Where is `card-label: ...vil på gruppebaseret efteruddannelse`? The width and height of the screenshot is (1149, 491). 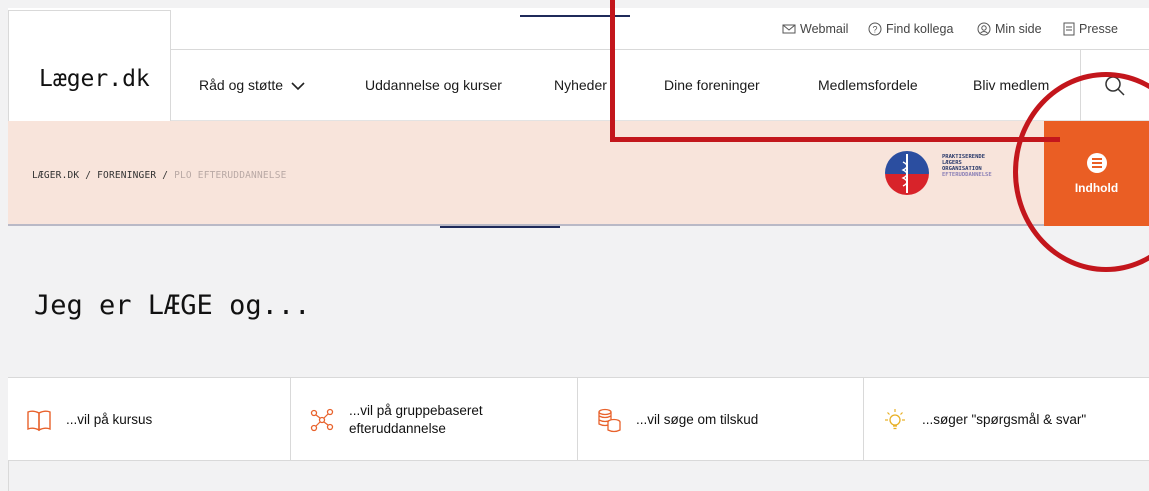
card-label: ...vil på gruppebaseret efteruddannelse is located at coordinates (416, 419).